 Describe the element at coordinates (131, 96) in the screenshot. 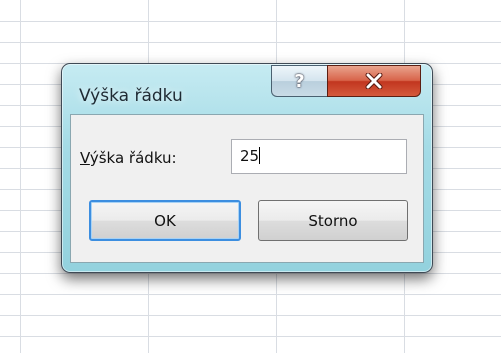

I see `dialog-title: Výška řádku` at that location.